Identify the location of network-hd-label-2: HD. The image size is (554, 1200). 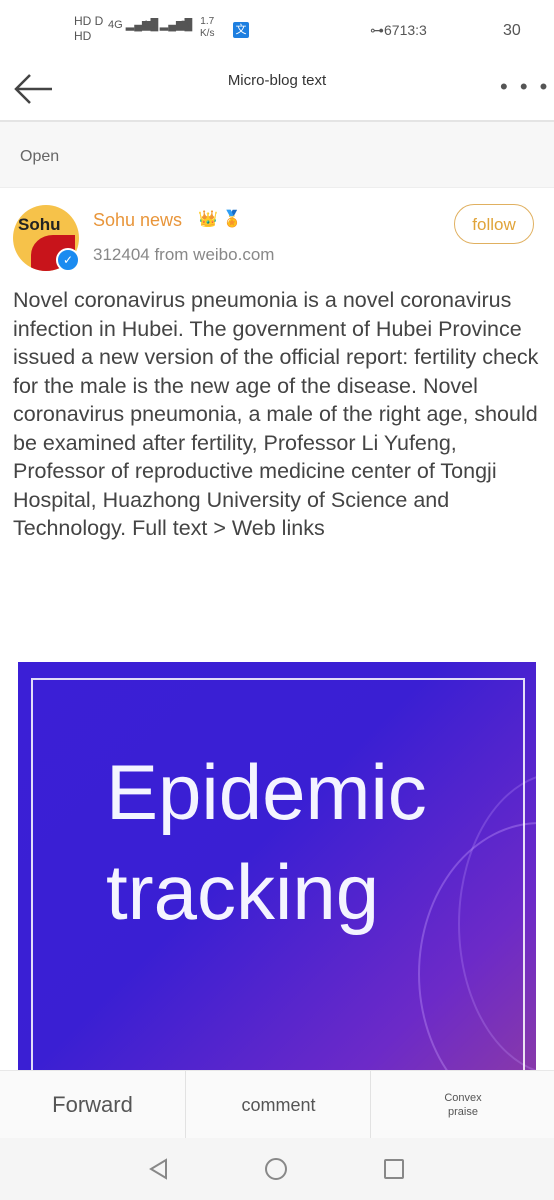
(83, 36).